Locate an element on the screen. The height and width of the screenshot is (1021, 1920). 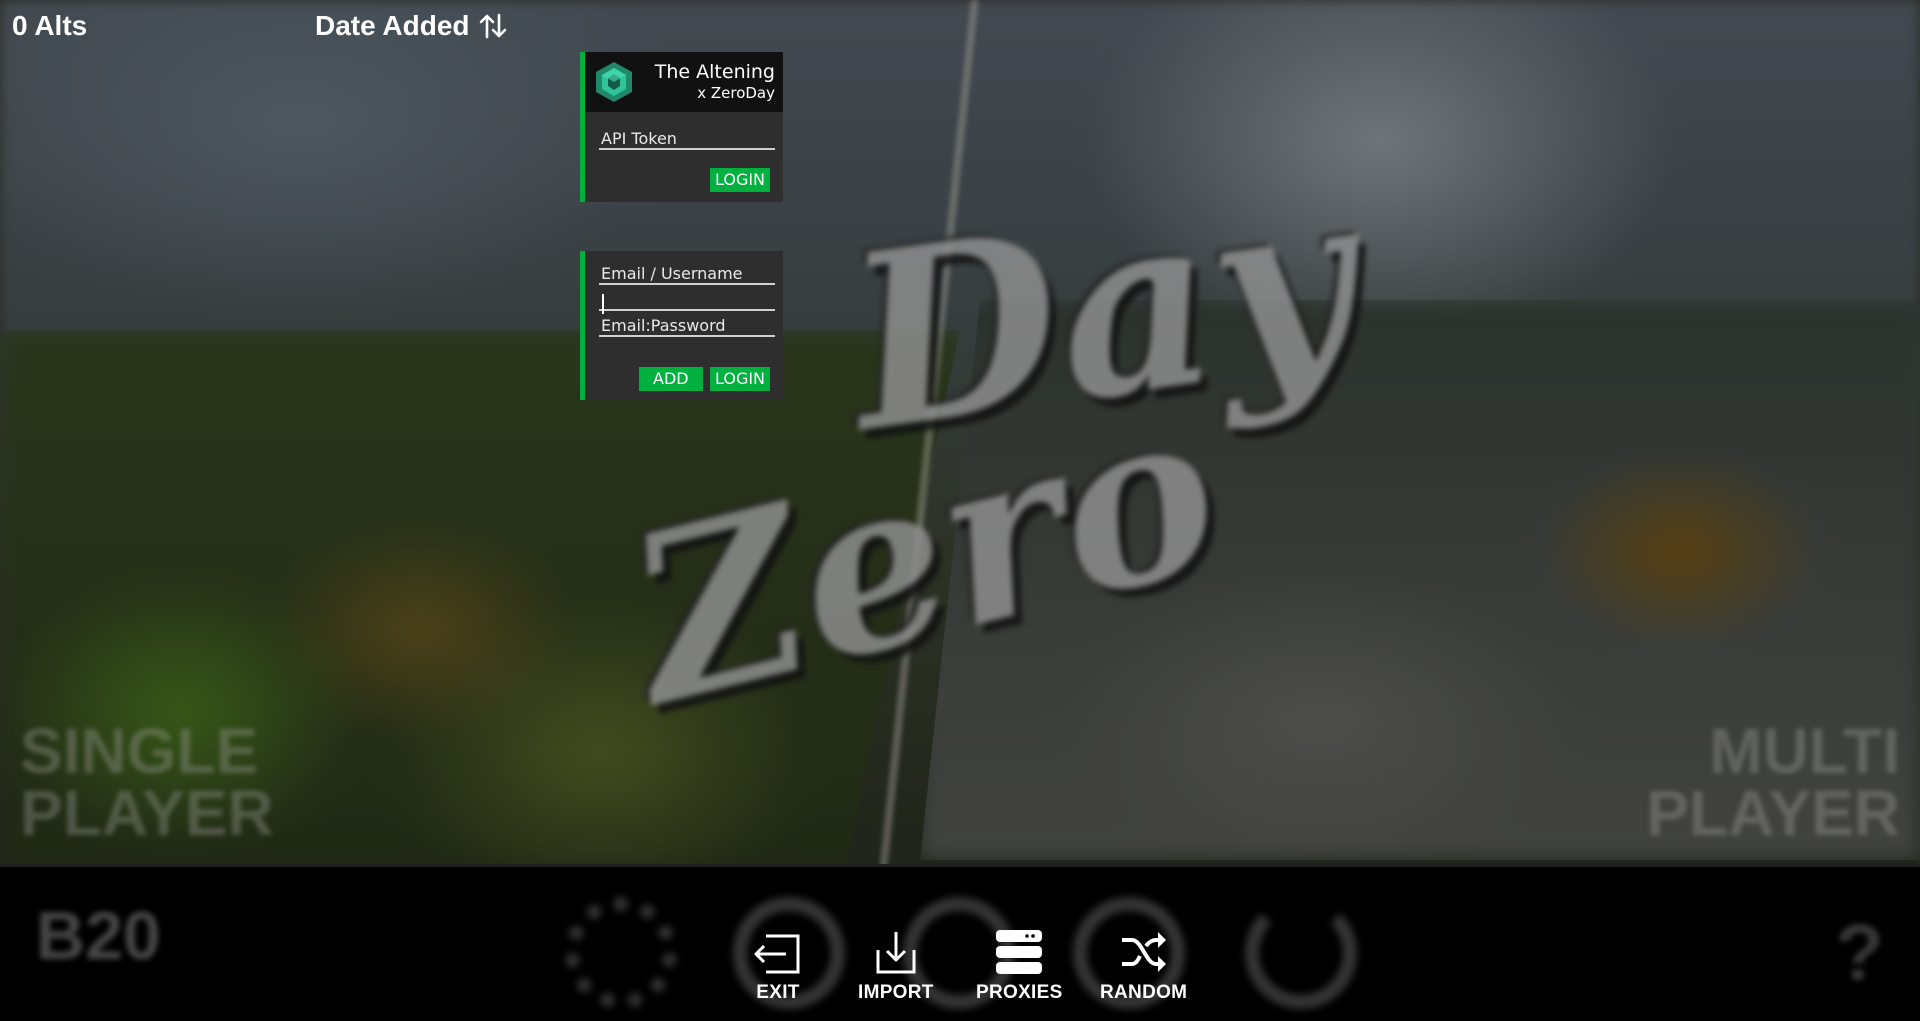
account-login-panel: ADD LOGIN is located at coordinates (681, 325).